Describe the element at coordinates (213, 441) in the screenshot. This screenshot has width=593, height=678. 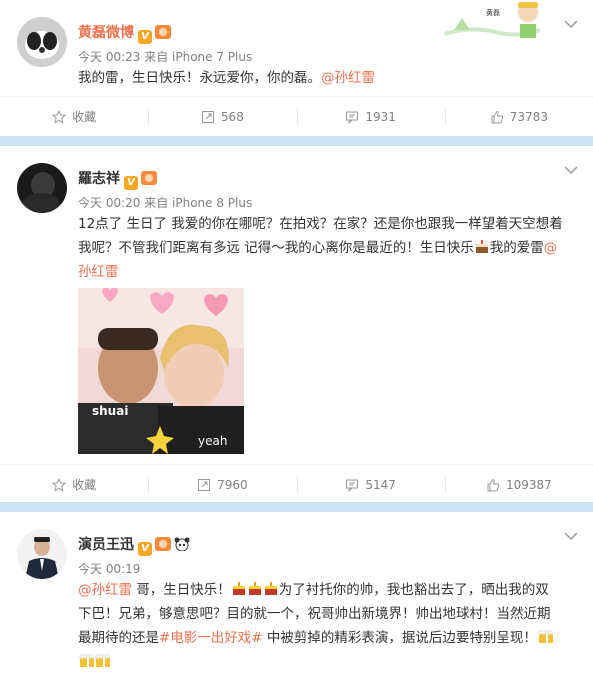
I see `photo-caption: yeah` at that location.